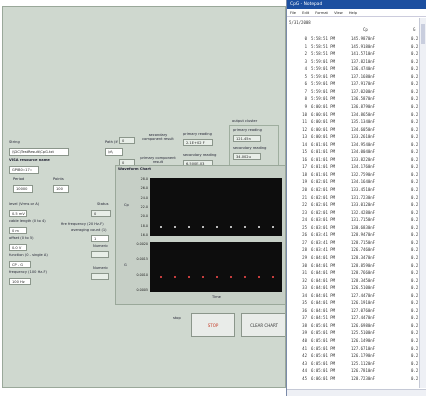 The height and width of the screenshot is (396, 426). I want to click on row-index: 26, so click(304, 235).